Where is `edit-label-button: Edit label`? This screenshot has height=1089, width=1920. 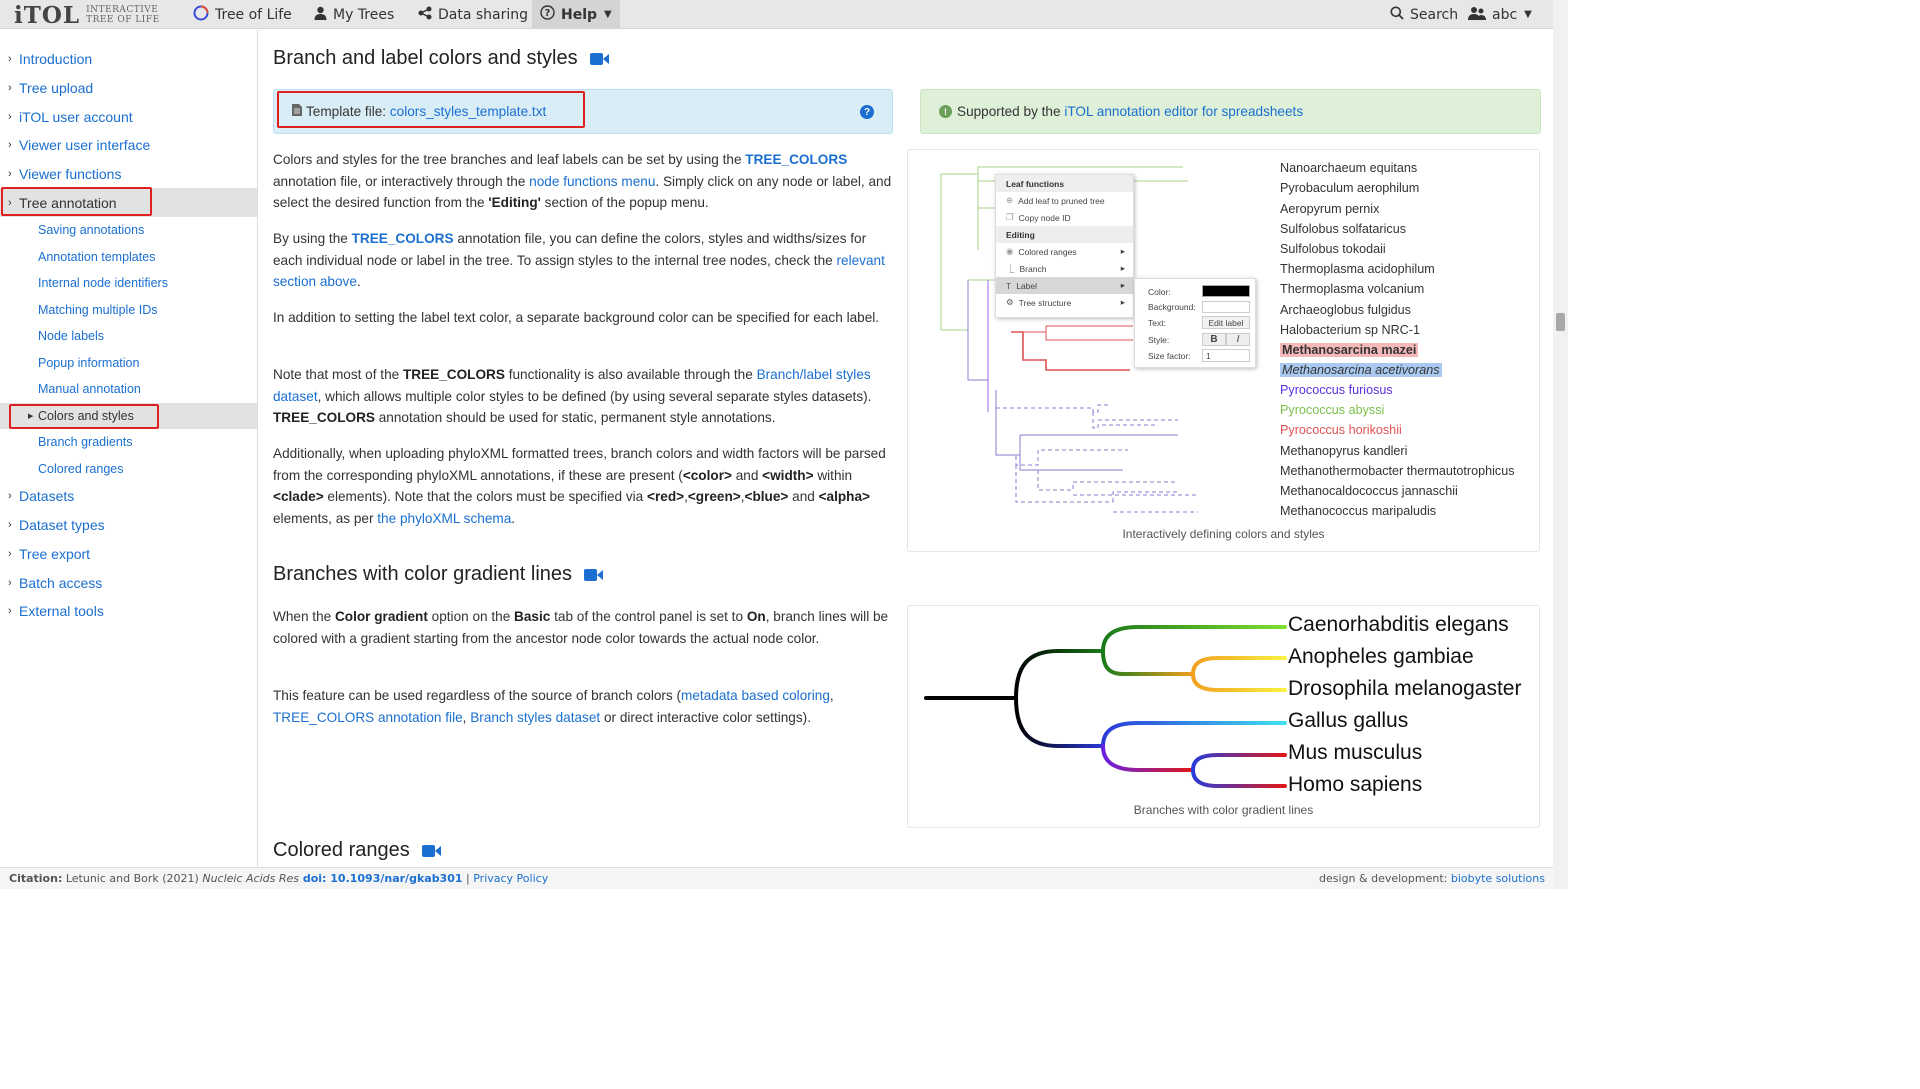
edit-label-button: Edit label is located at coordinates (1226, 322).